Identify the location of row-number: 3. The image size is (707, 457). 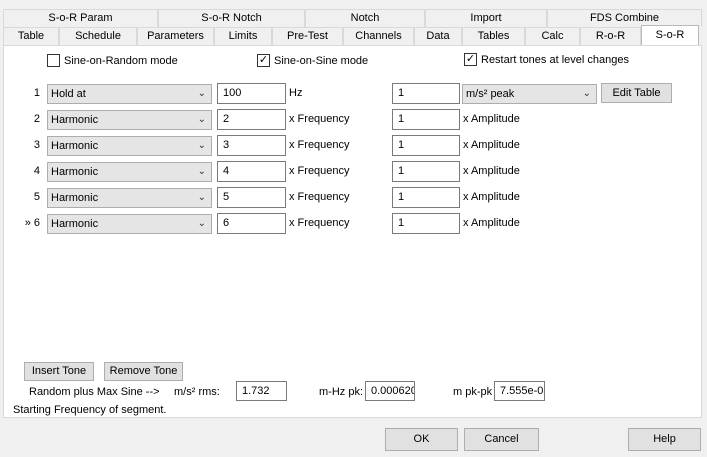
(36, 145).